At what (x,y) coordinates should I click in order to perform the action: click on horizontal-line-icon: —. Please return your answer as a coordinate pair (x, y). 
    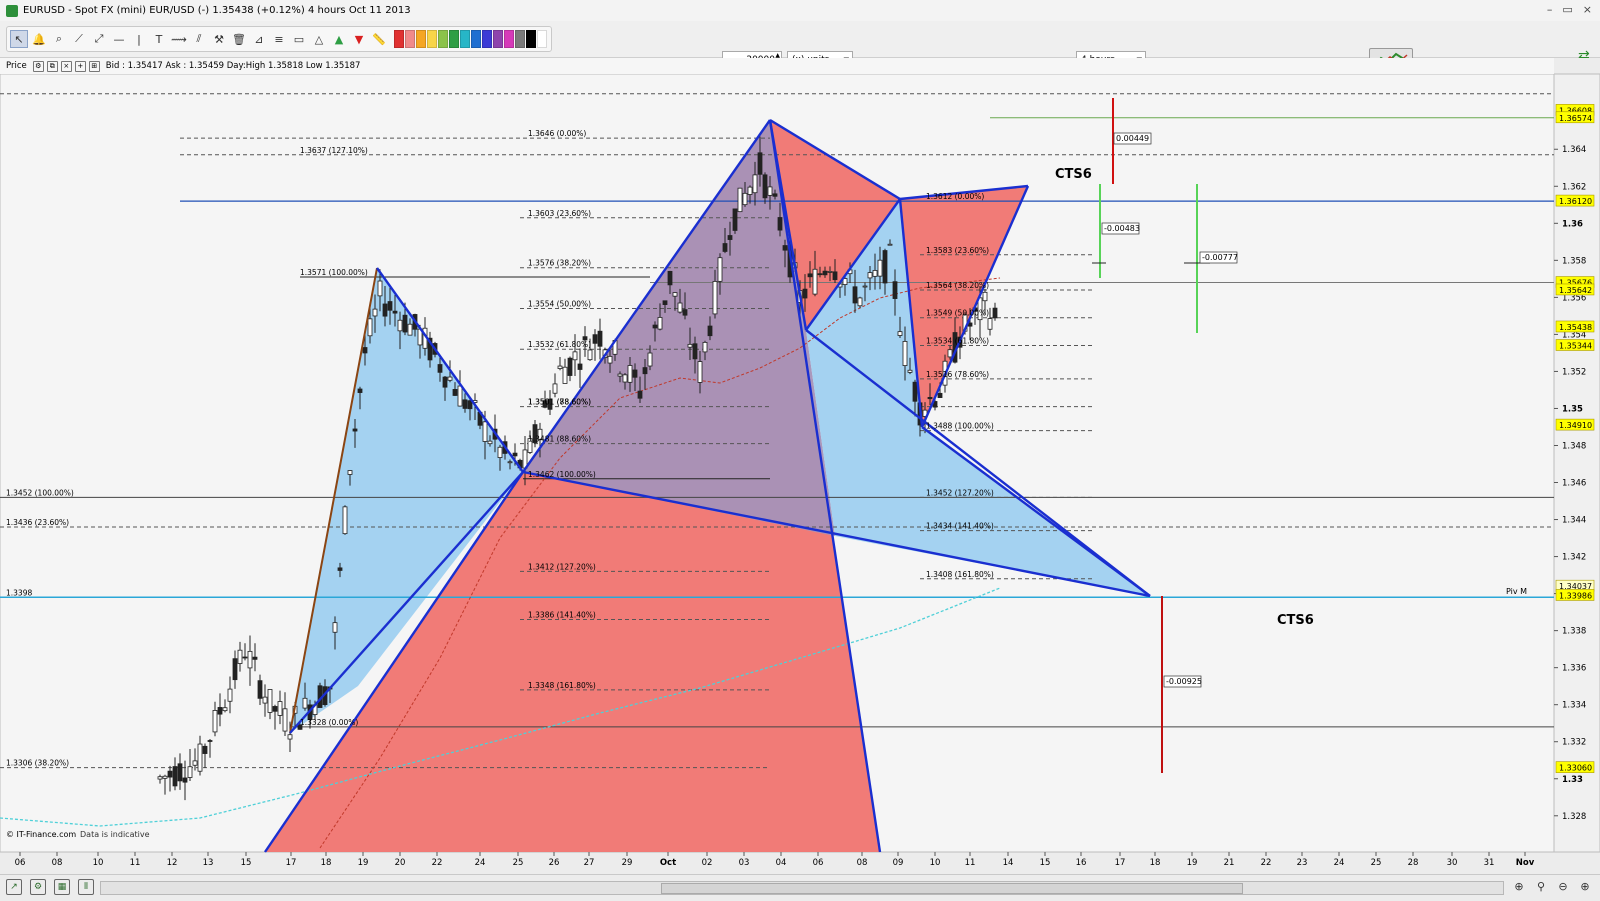
    Looking at the image, I should click on (119, 39).